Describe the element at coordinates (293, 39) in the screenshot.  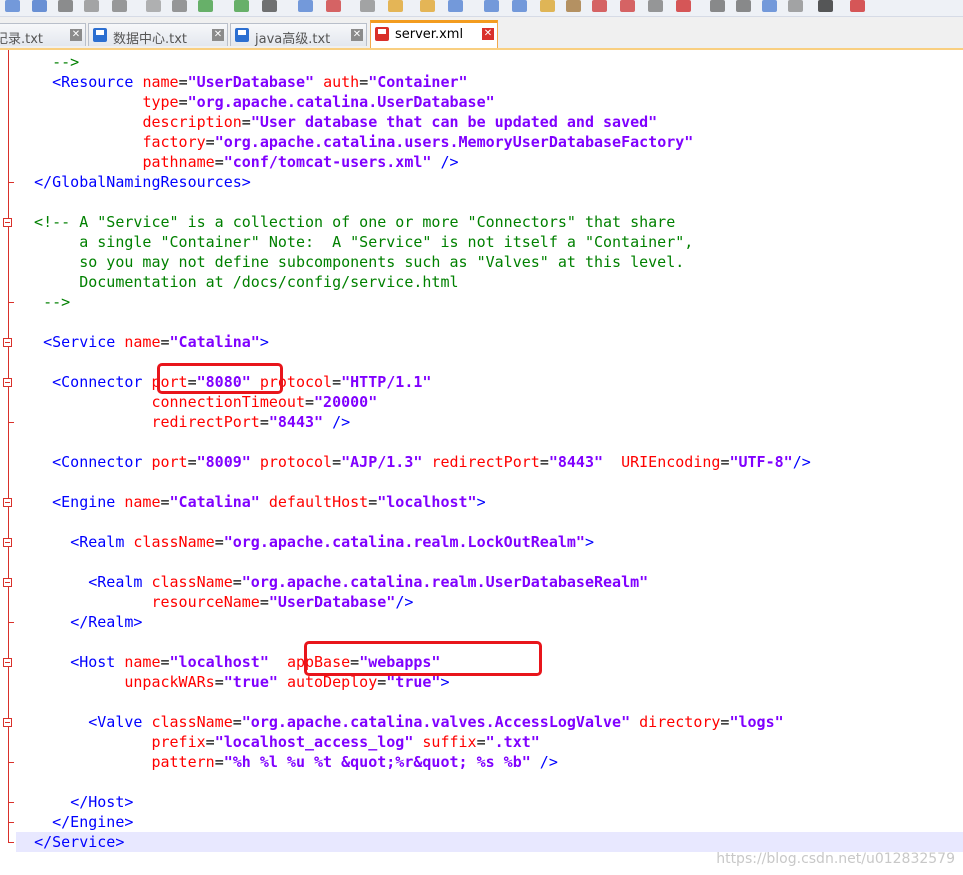
I see `tab-label: java高级.txt` at that location.